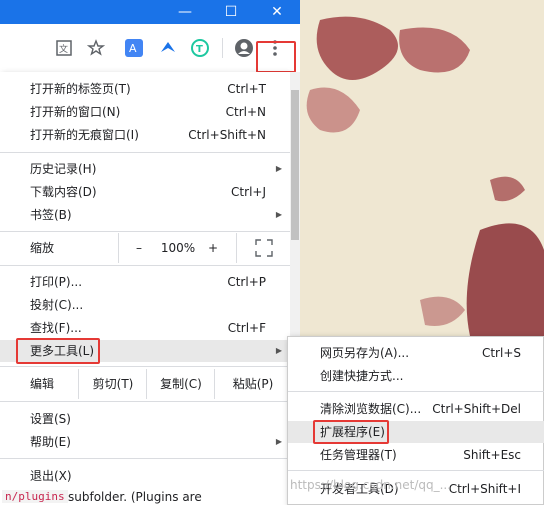  What do you see at coordinates (84, 135) in the screenshot?
I see `menu-item-label: 打开新的无痕窗口(I)` at bounding box center [84, 135].